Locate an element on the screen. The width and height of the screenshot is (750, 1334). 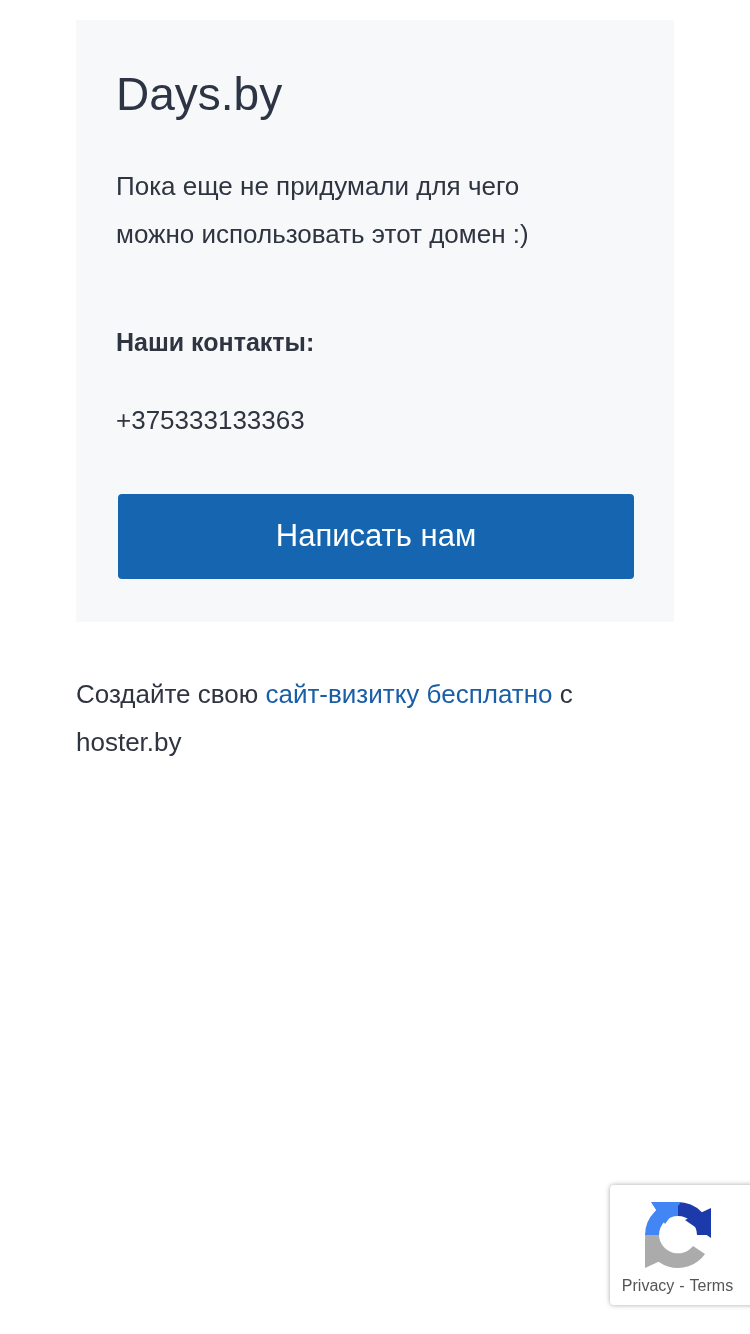
write-us-button: Написать нам is located at coordinates (376, 536).